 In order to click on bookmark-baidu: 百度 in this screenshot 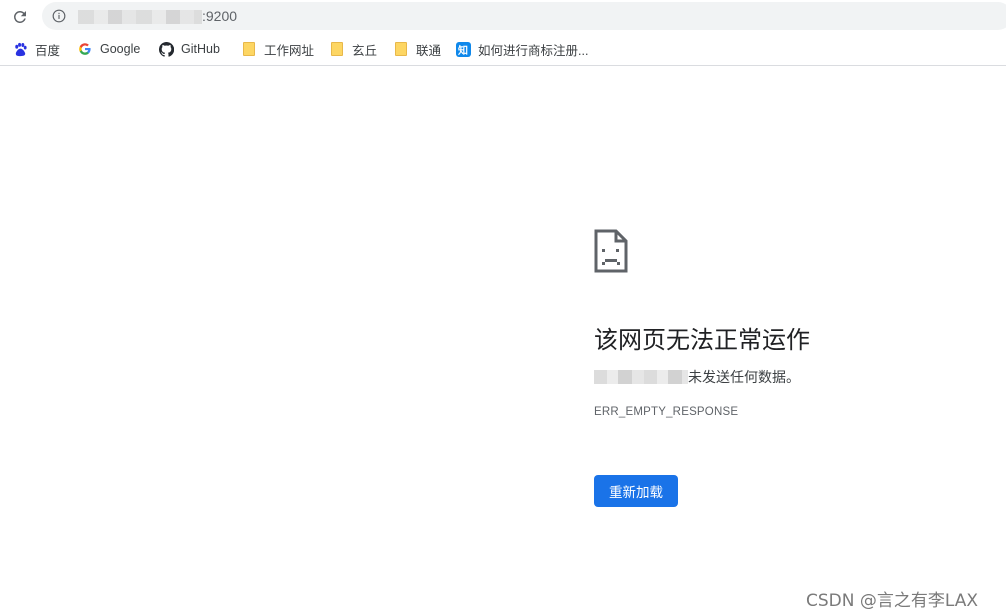, I will do `click(36, 49)`.